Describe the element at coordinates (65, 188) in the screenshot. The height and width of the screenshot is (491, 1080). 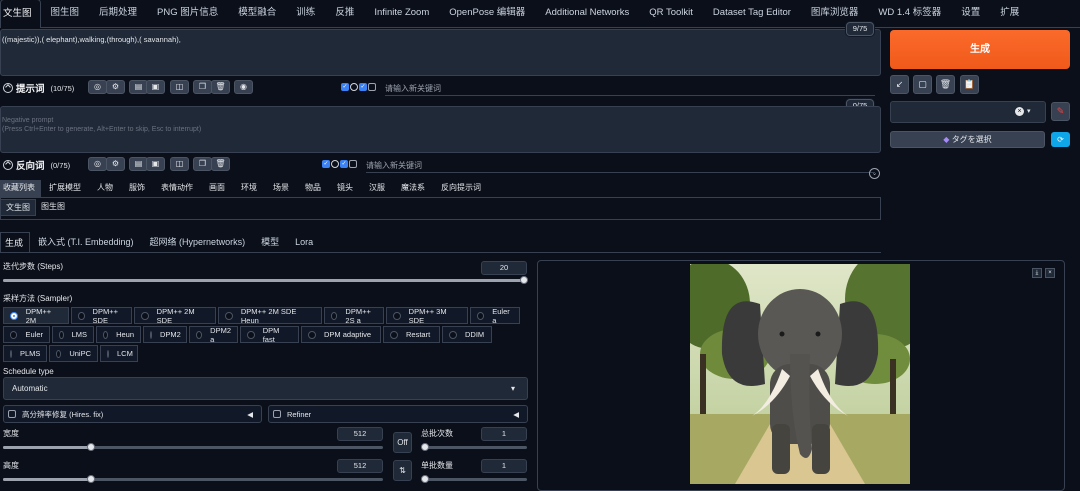
I see `category-tab: 扩展模型` at that location.